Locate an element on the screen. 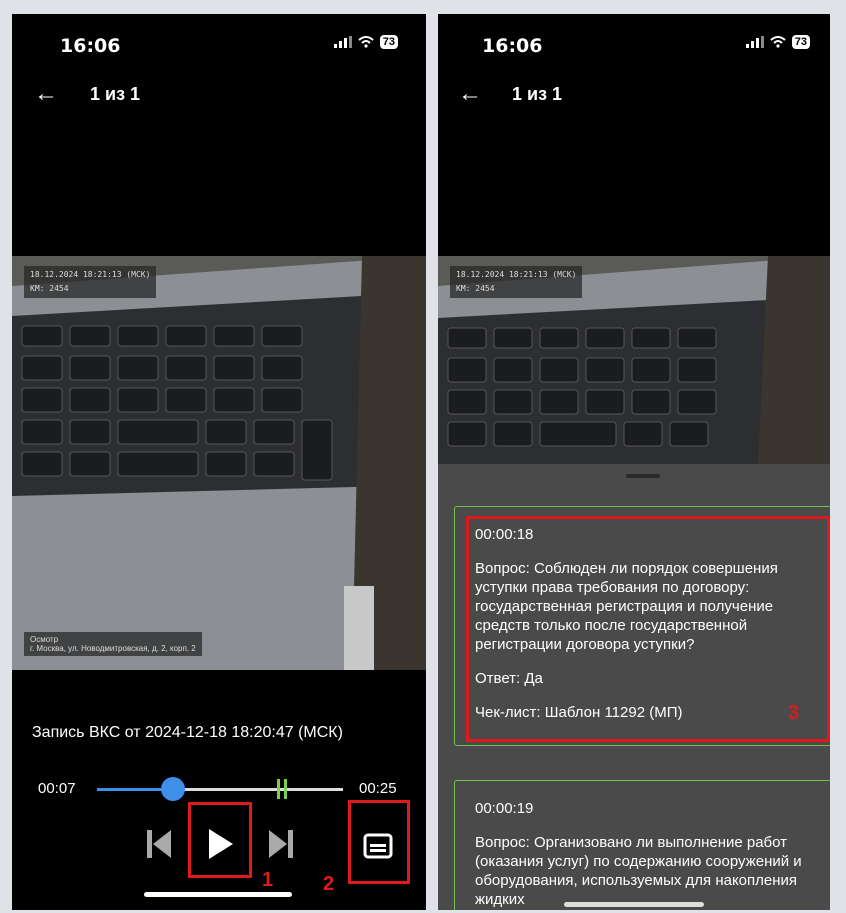  overlay-place-title: Осмотр is located at coordinates (44, 639).